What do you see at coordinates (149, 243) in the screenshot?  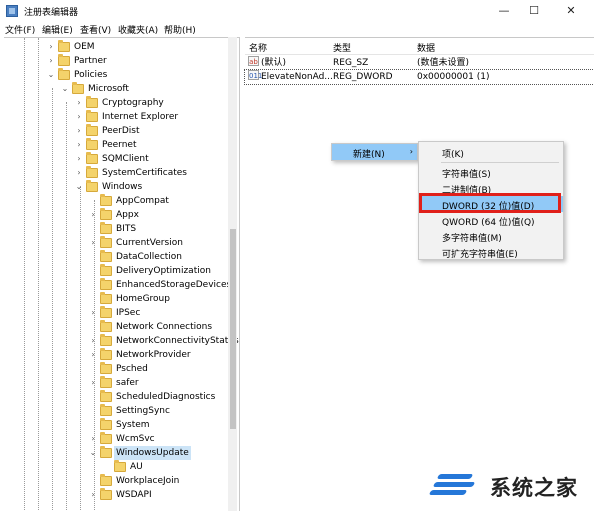 I see `tree-item-label: CurrentVersion` at bounding box center [149, 243].